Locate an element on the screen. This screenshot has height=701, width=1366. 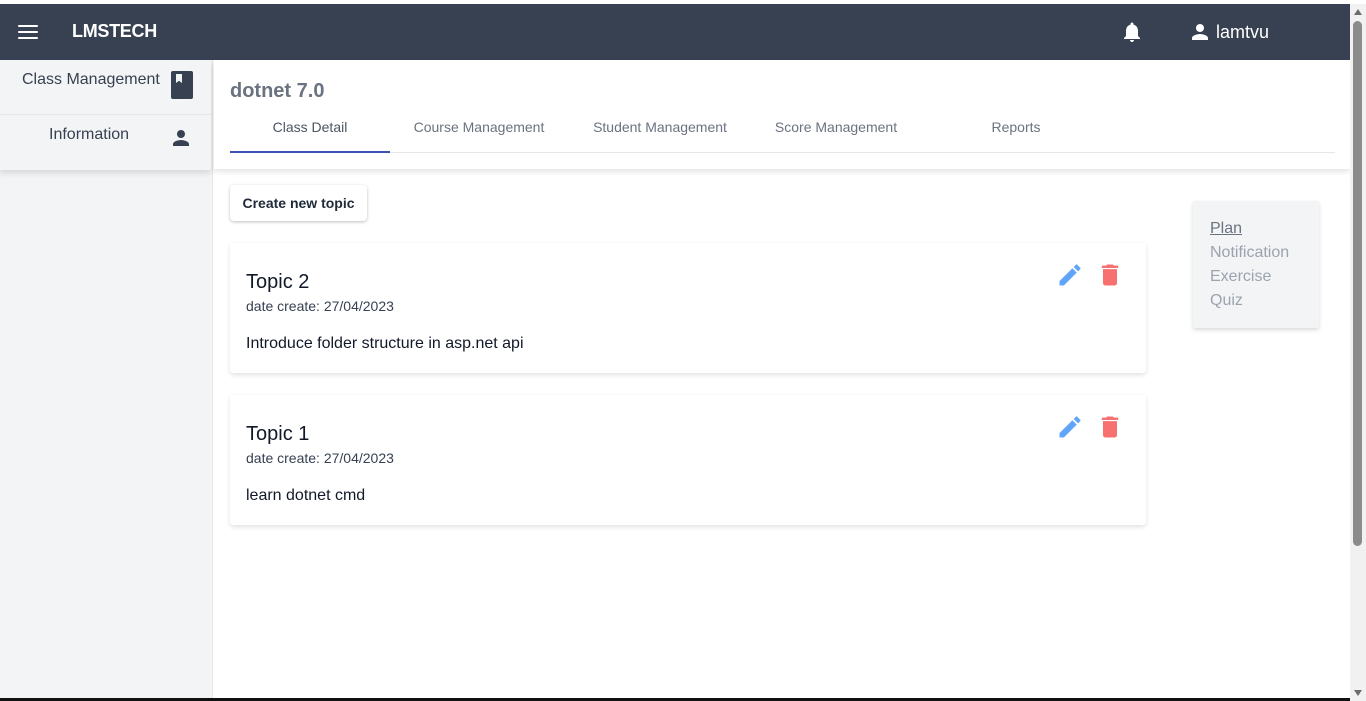
hamburger-menu-icon is located at coordinates (28, 32).